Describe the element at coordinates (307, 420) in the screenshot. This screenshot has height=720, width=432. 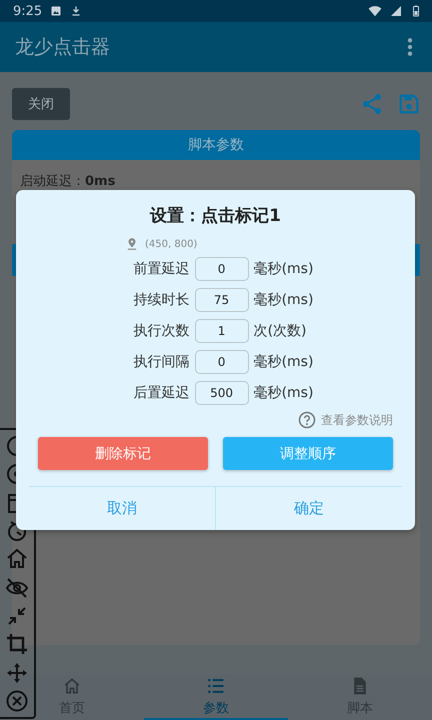
I see `help-icon` at that location.